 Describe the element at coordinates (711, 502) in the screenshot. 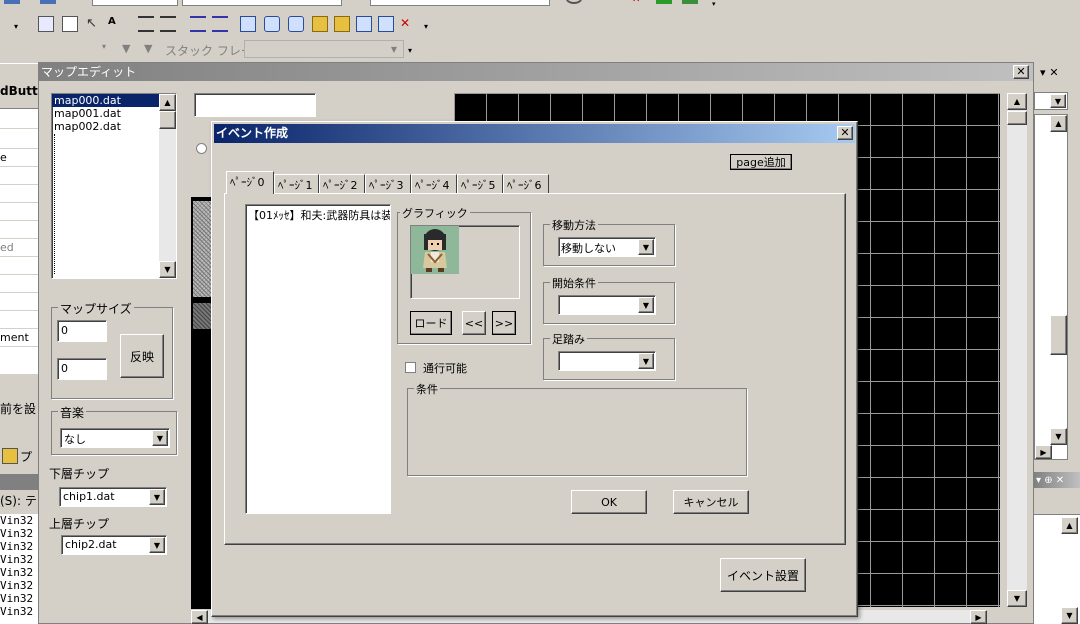

I see `cancel-button: キャンセル` at that location.